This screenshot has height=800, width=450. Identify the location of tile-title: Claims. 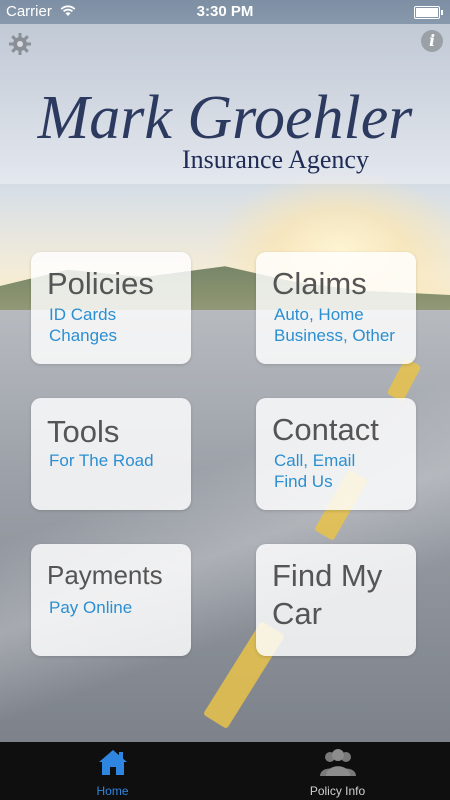
(319, 283).